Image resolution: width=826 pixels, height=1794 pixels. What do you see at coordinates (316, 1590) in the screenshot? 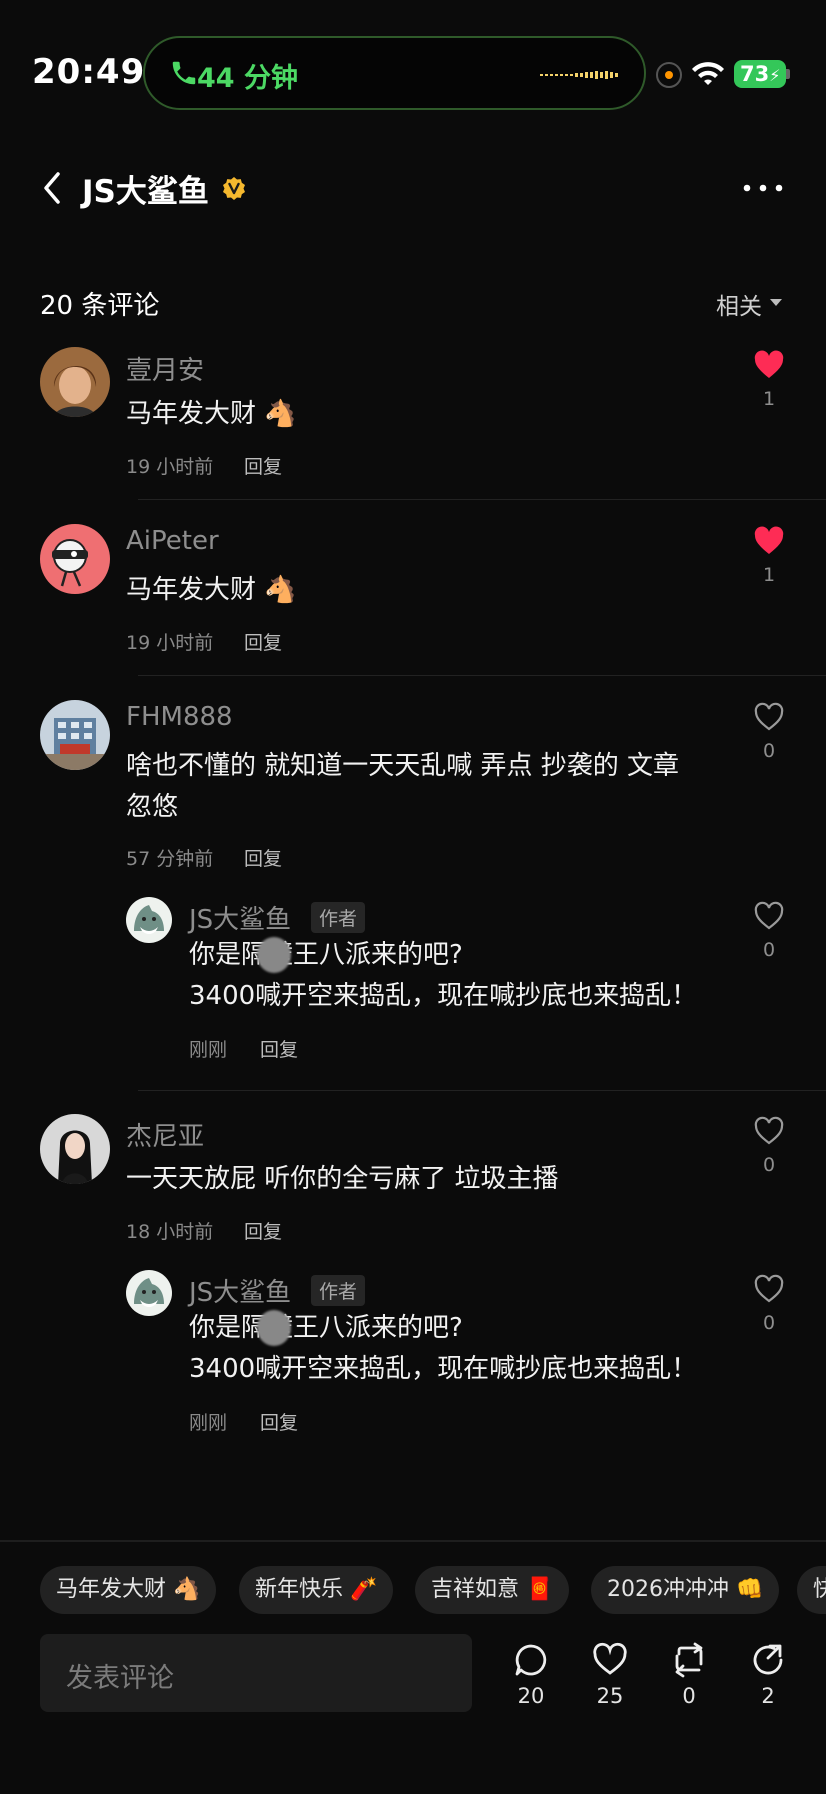
I see `quick-comment-chip: 新年快乐 🧨` at bounding box center [316, 1590].